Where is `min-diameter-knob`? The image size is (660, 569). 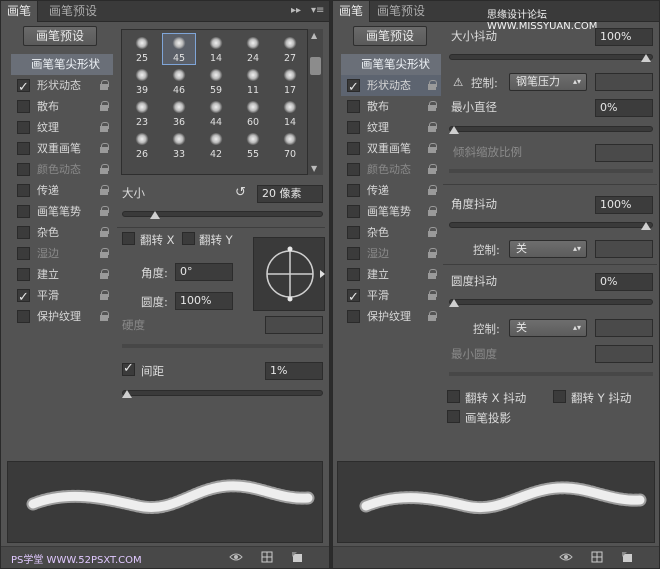 min-diameter-knob is located at coordinates (454, 130).